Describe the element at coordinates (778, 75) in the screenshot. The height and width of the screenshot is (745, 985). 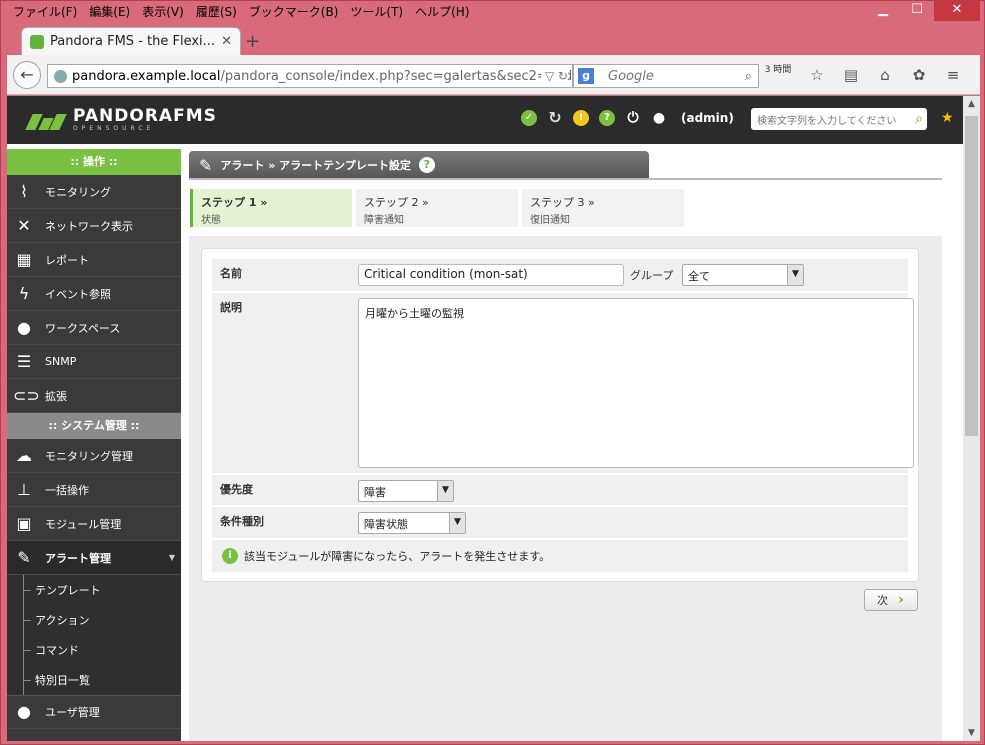
I see `session-badge: 3 時間` at that location.